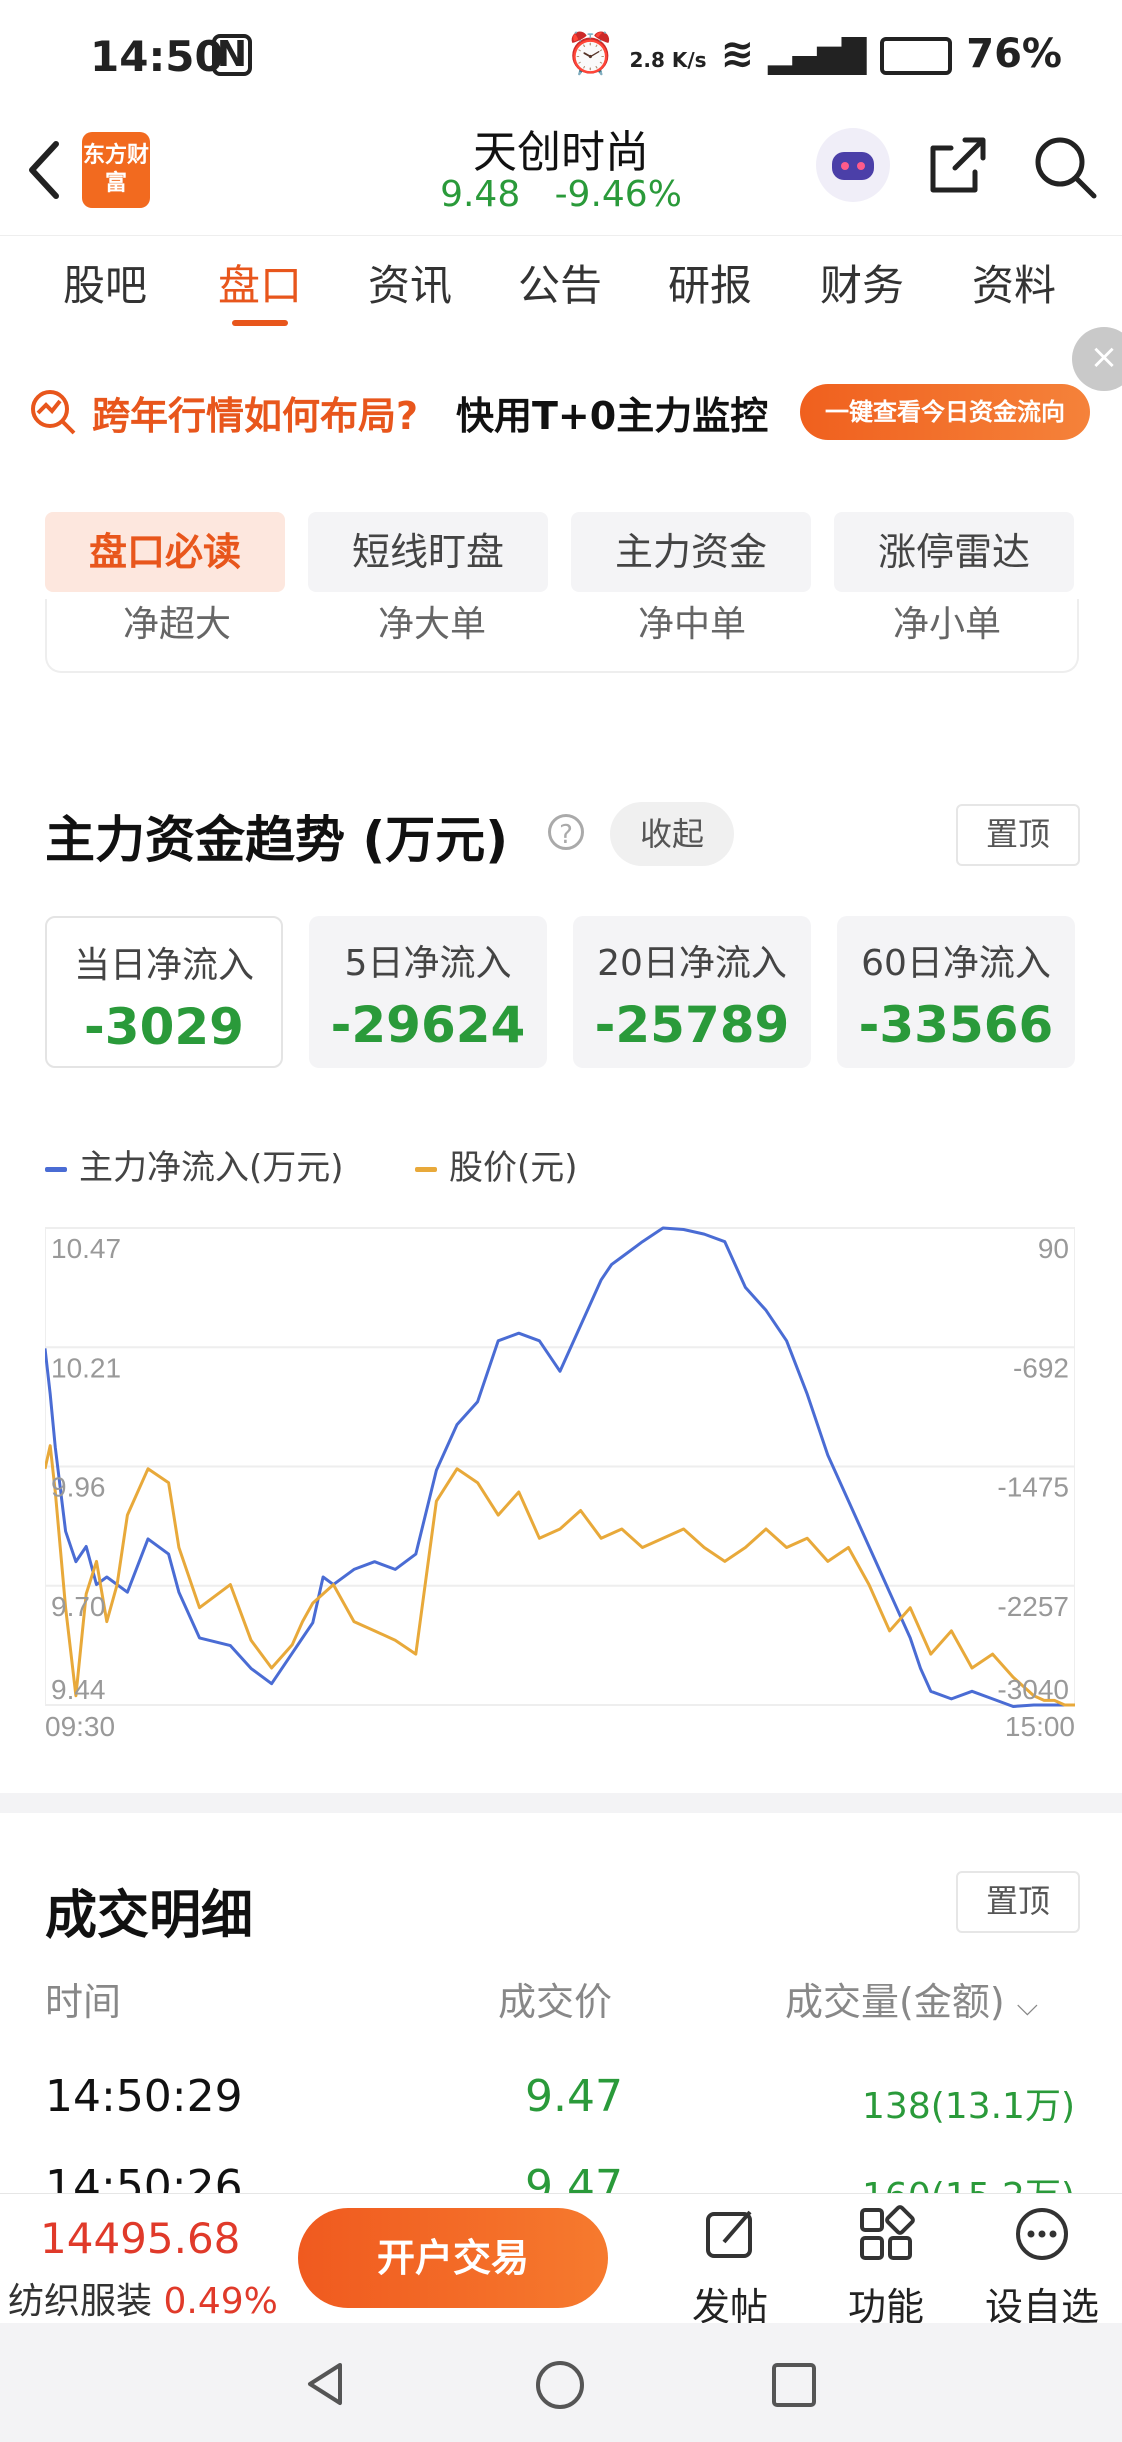 The width and height of the screenshot is (1122, 2442). Describe the element at coordinates (144, 2177) in the screenshot. I see `deal-time: 14:50:26` at that location.